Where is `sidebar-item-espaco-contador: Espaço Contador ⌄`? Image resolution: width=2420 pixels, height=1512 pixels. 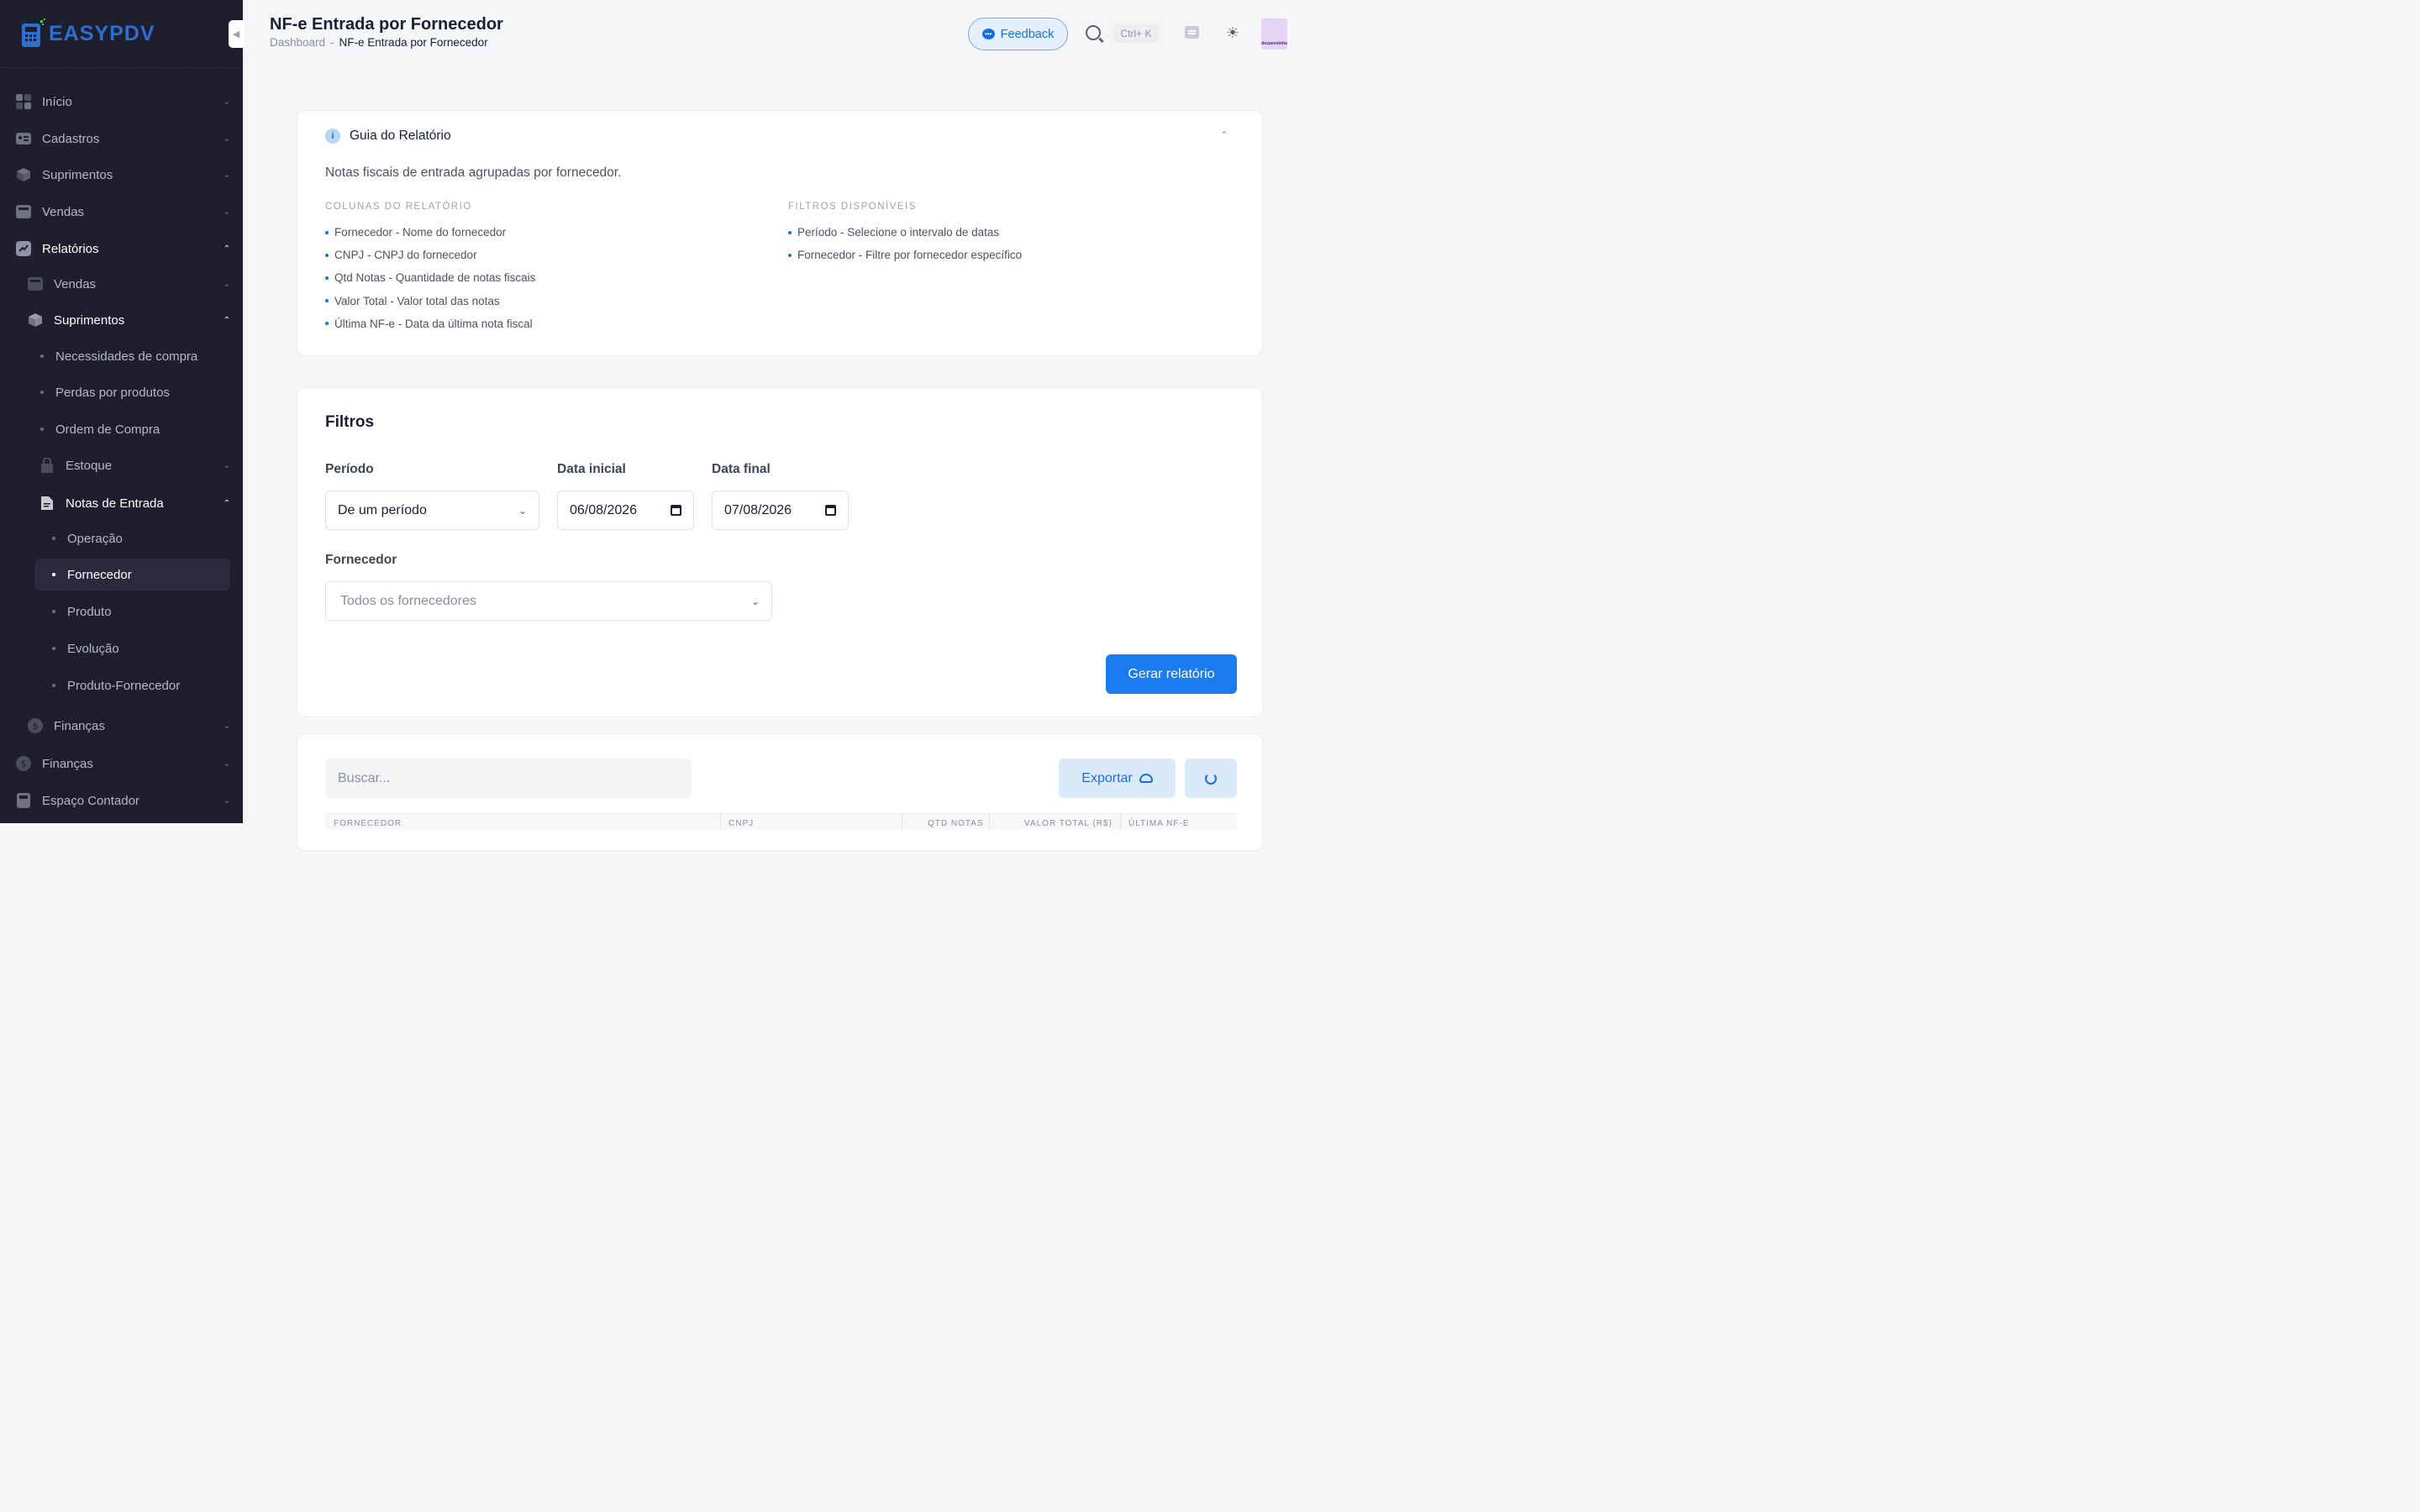 sidebar-item-espaco-contador: Espaço Contador ⌄ is located at coordinates (124, 800).